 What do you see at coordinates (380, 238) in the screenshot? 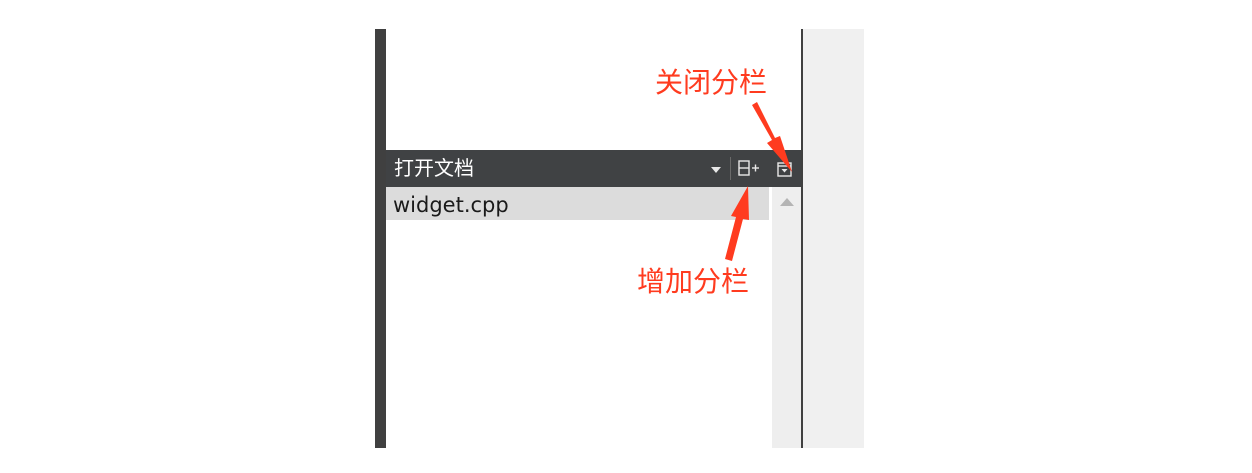
I see `left-edge-bar` at bounding box center [380, 238].